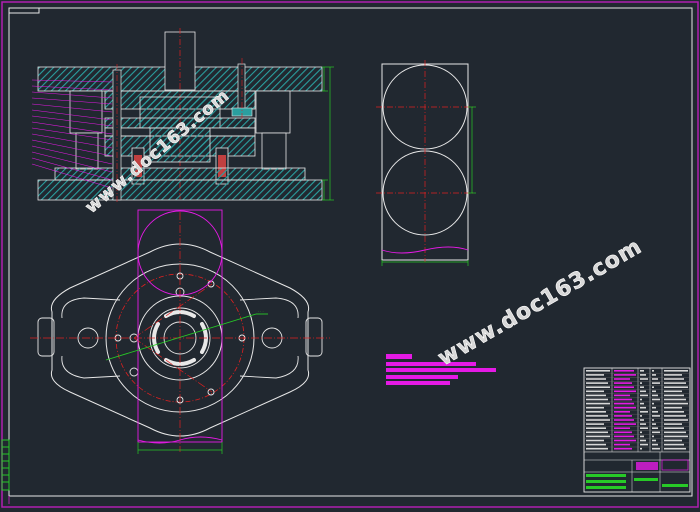 The height and width of the screenshot is (512, 700). Describe the element at coordinates (637, 411) in the screenshot. I see `parts-list-rows` at that location.